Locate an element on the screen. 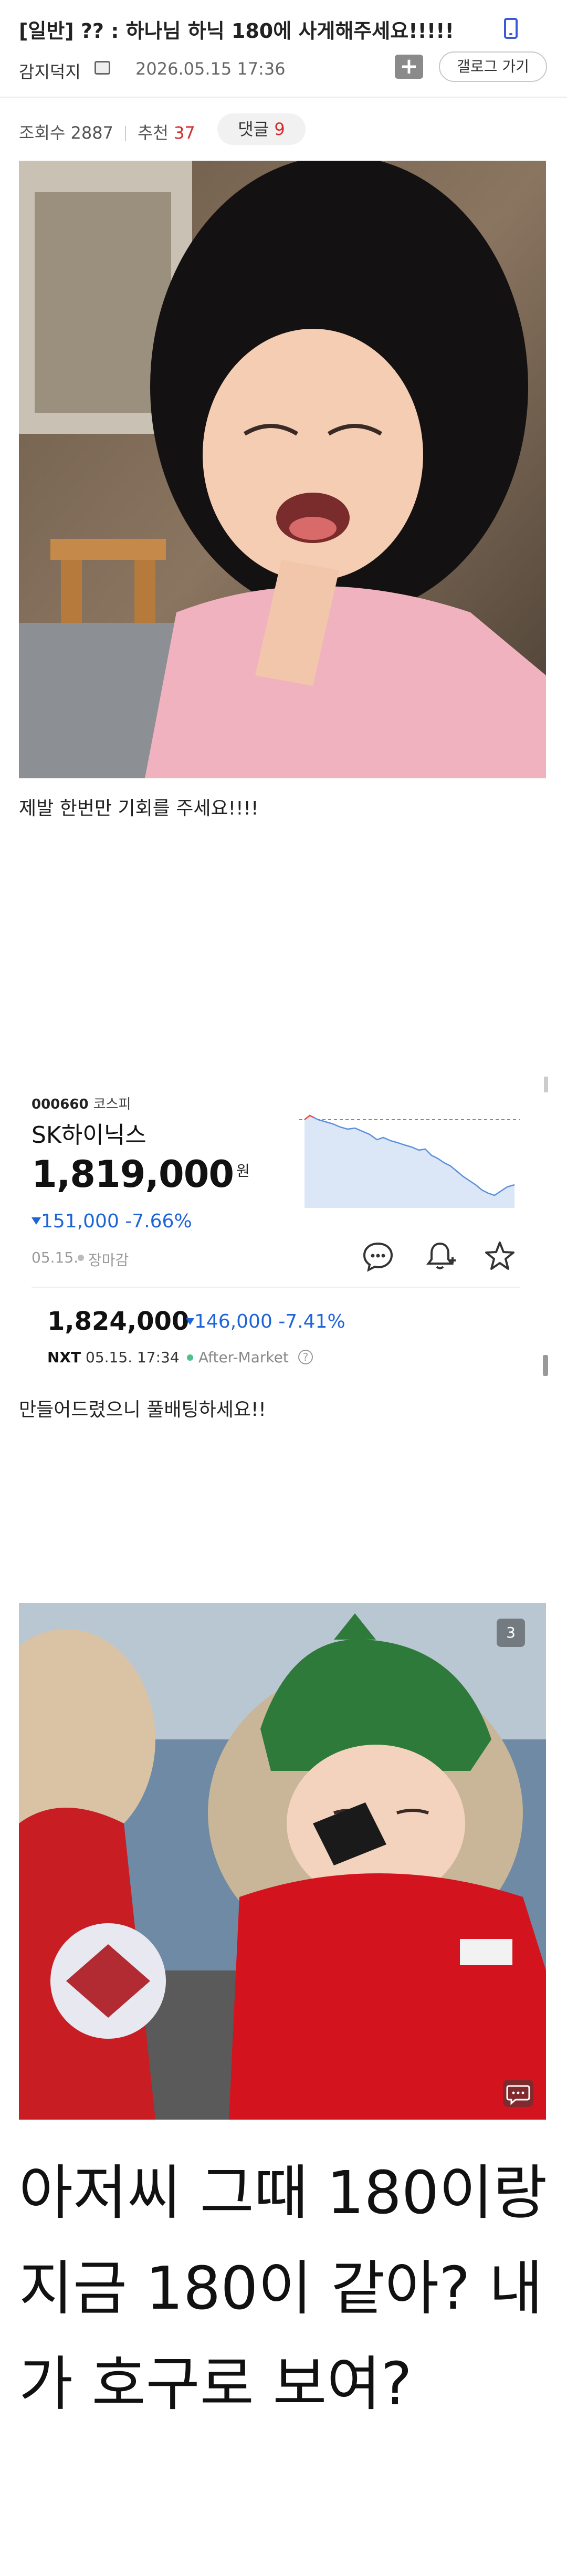 The image size is (567, 2576). nxt-time: NXT 05.15. 17:34 is located at coordinates (113, 1357).